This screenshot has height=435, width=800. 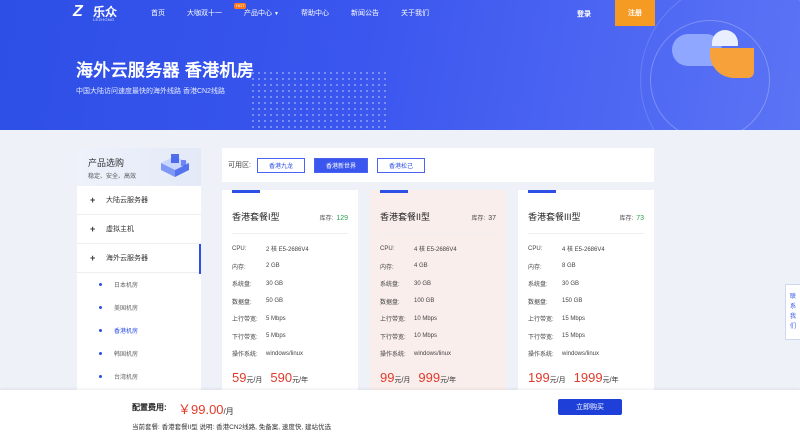 I want to click on sidebar-active-indicator, so click(x=200, y=259).